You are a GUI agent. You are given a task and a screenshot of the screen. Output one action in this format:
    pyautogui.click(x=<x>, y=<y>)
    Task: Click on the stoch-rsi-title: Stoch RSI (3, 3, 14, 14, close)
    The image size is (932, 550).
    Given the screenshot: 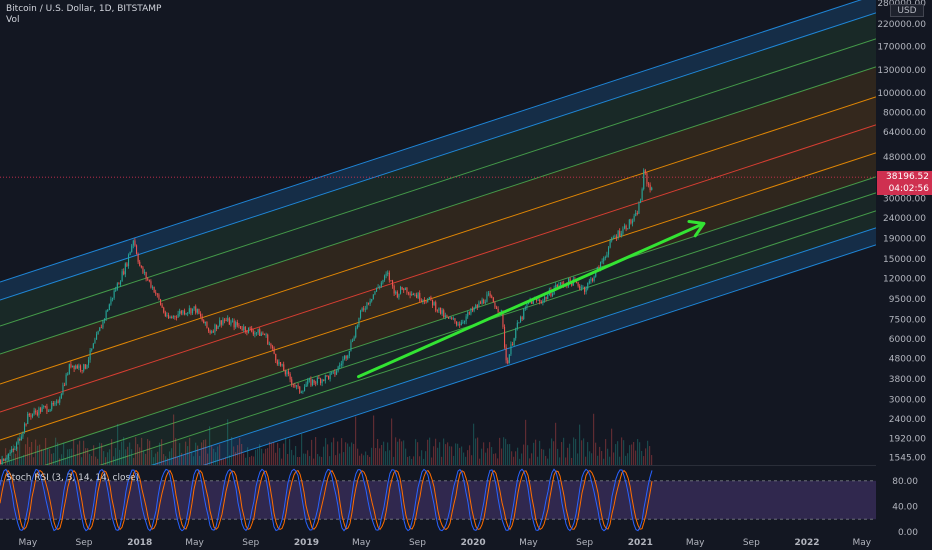 What is the action you would take?
    pyautogui.click(x=72, y=478)
    